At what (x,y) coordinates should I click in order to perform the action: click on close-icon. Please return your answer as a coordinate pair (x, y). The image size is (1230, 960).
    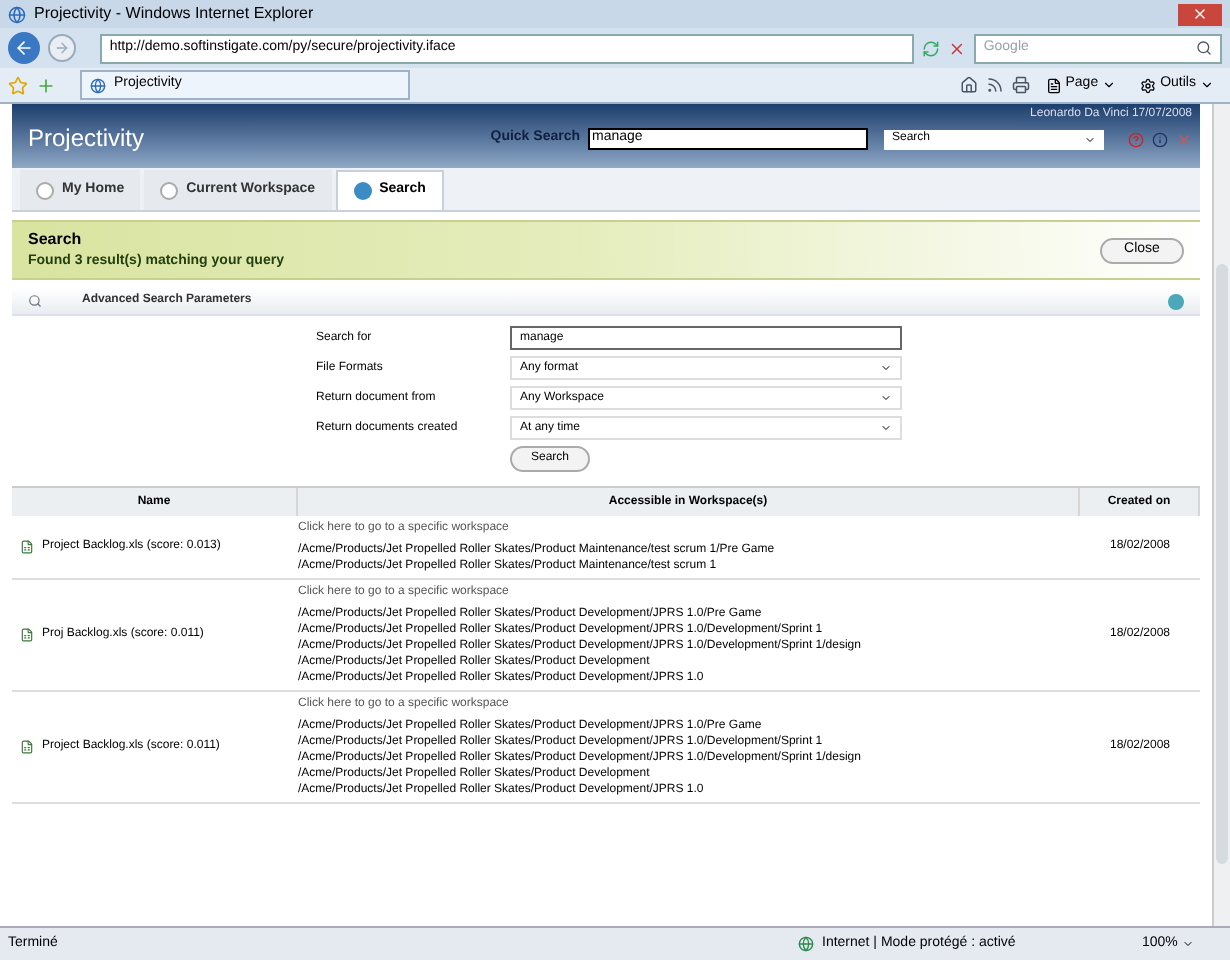
    Looking at the image, I should click on (1200, 14).